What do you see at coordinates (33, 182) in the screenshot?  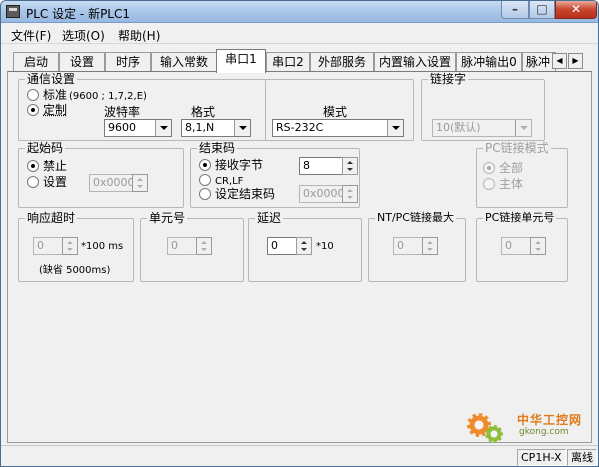 I see `start-code-set-radio` at bounding box center [33, 182].